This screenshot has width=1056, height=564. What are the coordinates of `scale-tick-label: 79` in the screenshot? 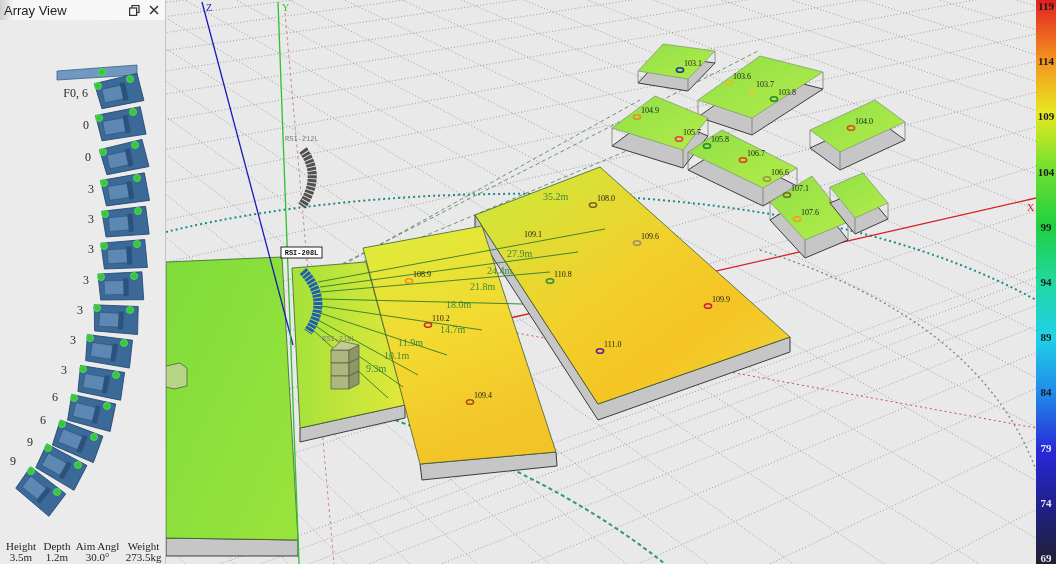 It's located at (1046, 447).